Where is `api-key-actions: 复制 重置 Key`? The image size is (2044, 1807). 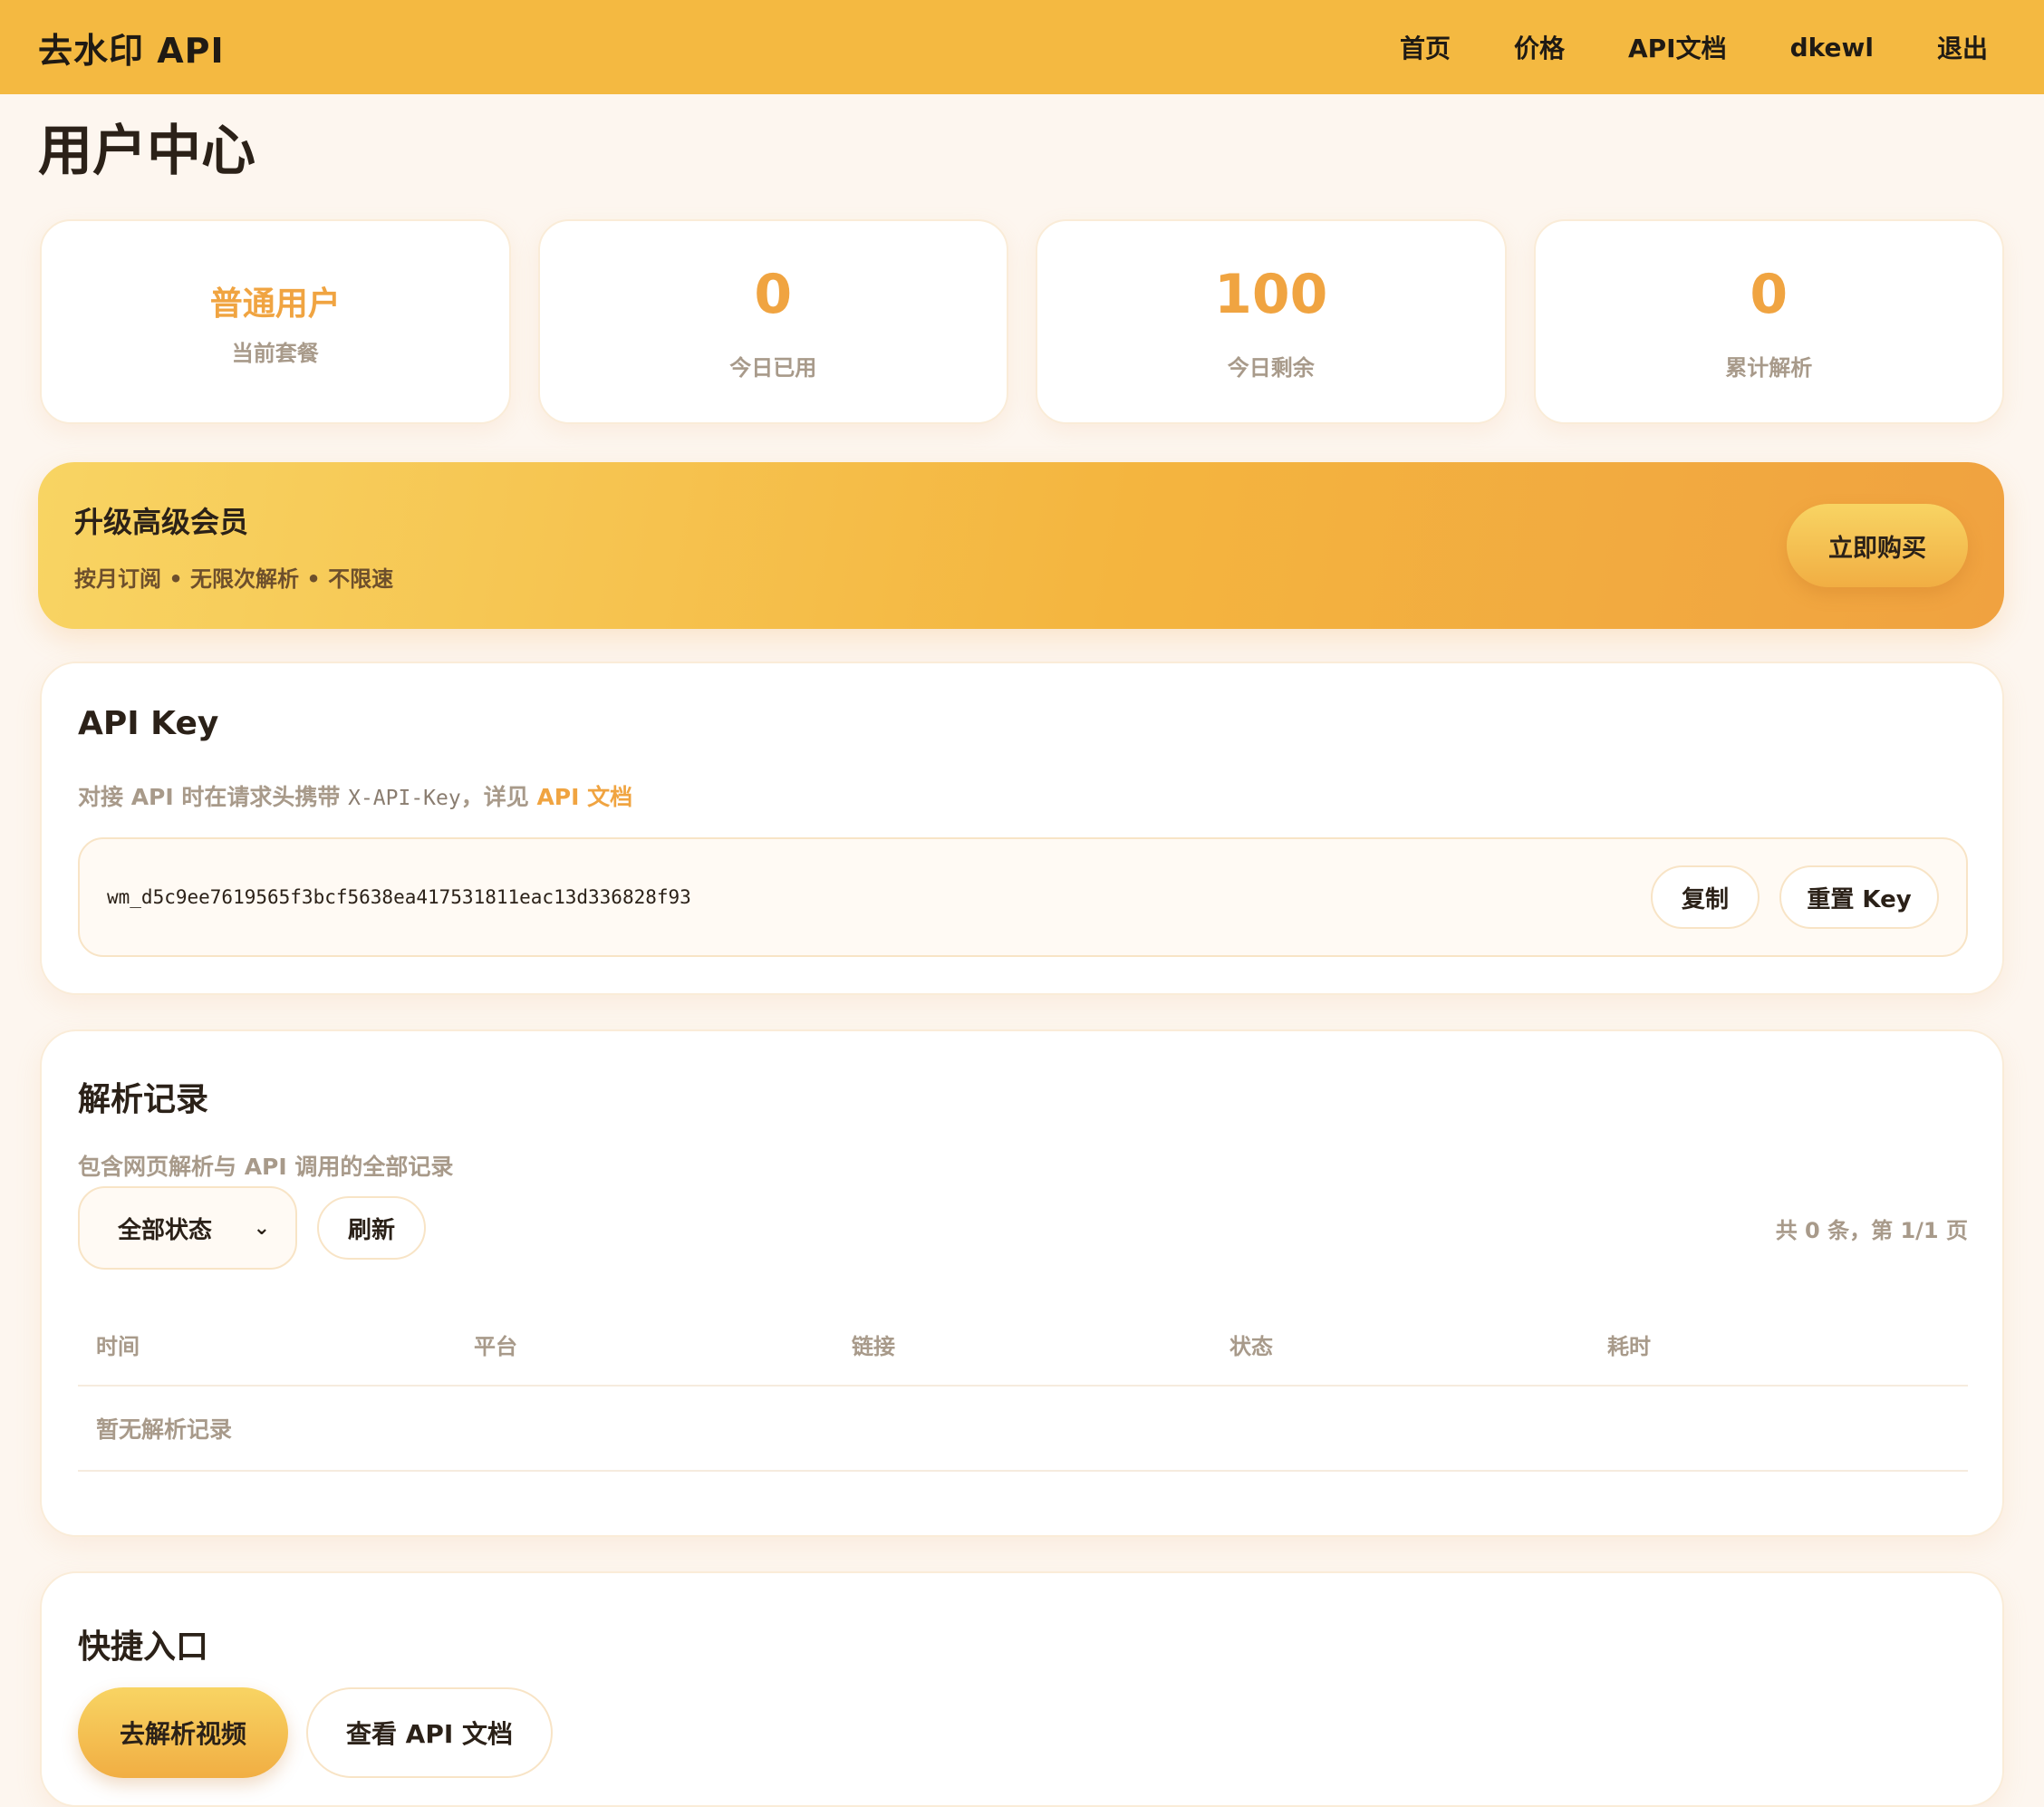 api-key-actions: 复制 重置 Key is located at coordinates (1795, 897).